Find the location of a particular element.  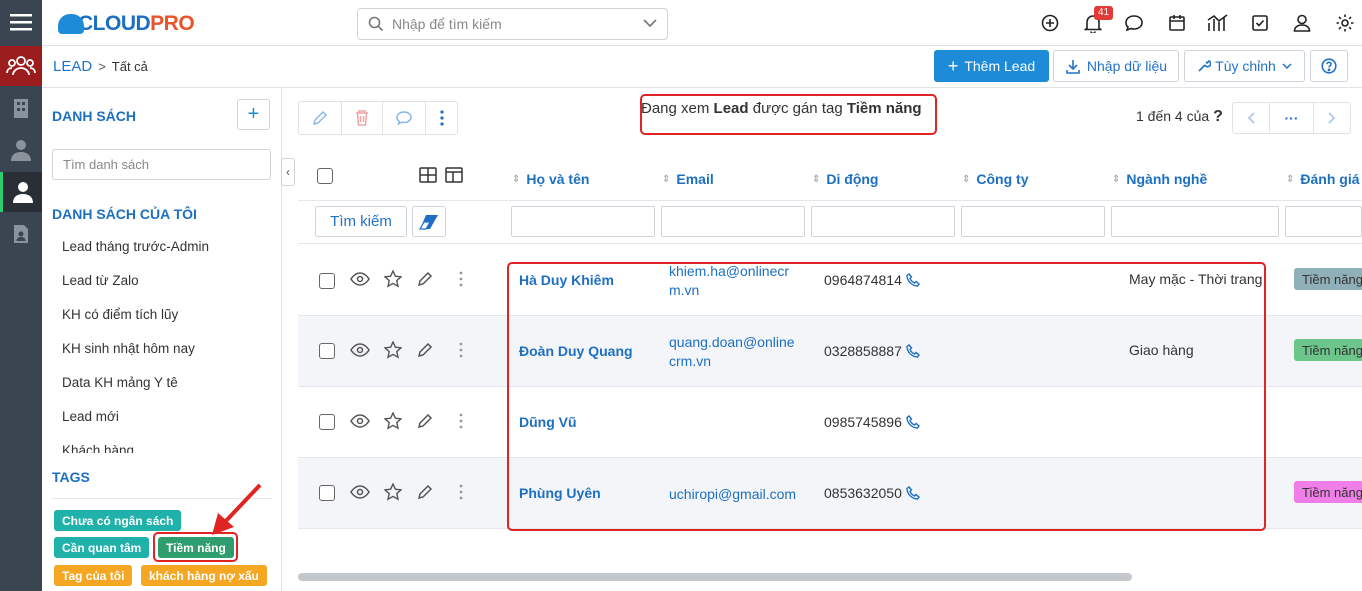

list-item: KH có điểm tích lũy is located at coordinates (167, 318).